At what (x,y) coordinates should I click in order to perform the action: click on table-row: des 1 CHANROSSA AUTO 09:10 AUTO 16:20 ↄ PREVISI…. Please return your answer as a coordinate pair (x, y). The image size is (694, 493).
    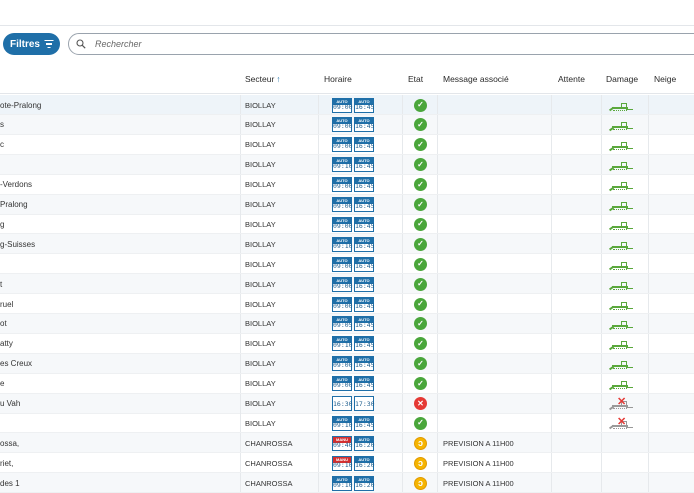
    Looking at the image, I should click on (347, 483).